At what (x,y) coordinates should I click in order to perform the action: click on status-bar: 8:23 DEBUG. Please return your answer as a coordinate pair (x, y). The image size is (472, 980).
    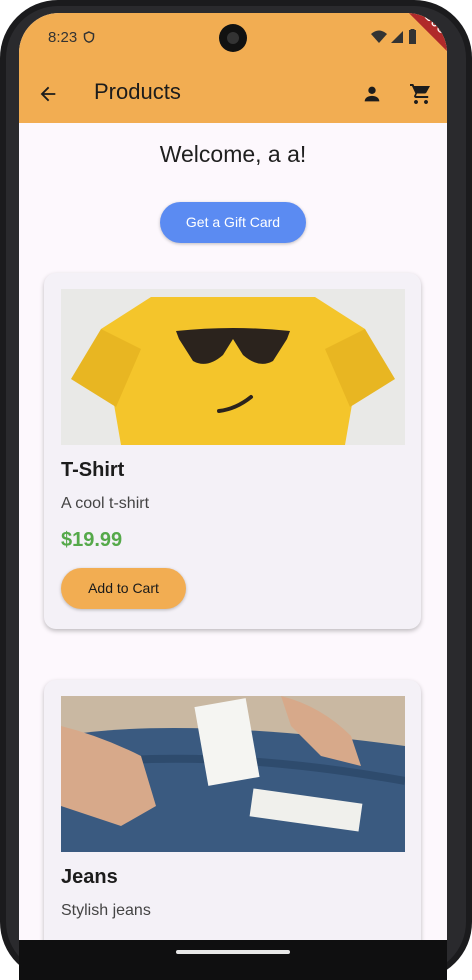
    Looking at the image, I should click on (233, 38).